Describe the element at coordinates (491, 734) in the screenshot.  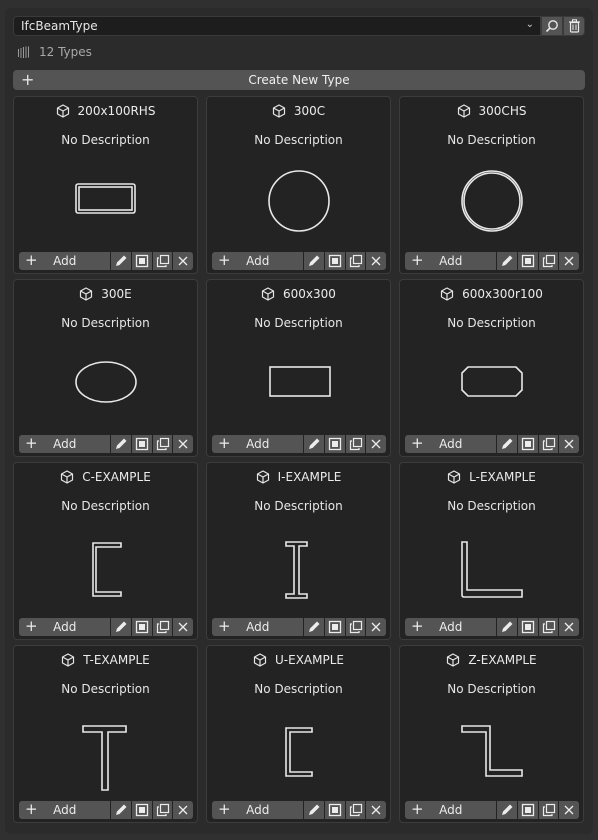
I see `type-card-z-example: Z-EXAMPLE No Description + Add` at that location.